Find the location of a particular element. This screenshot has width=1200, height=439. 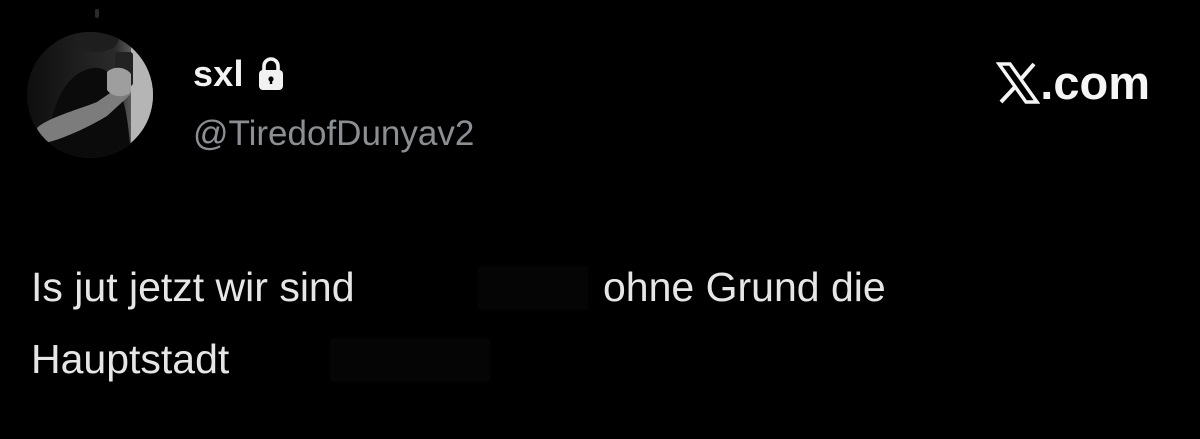

decorative-dot is located at coordinates (97, 13).